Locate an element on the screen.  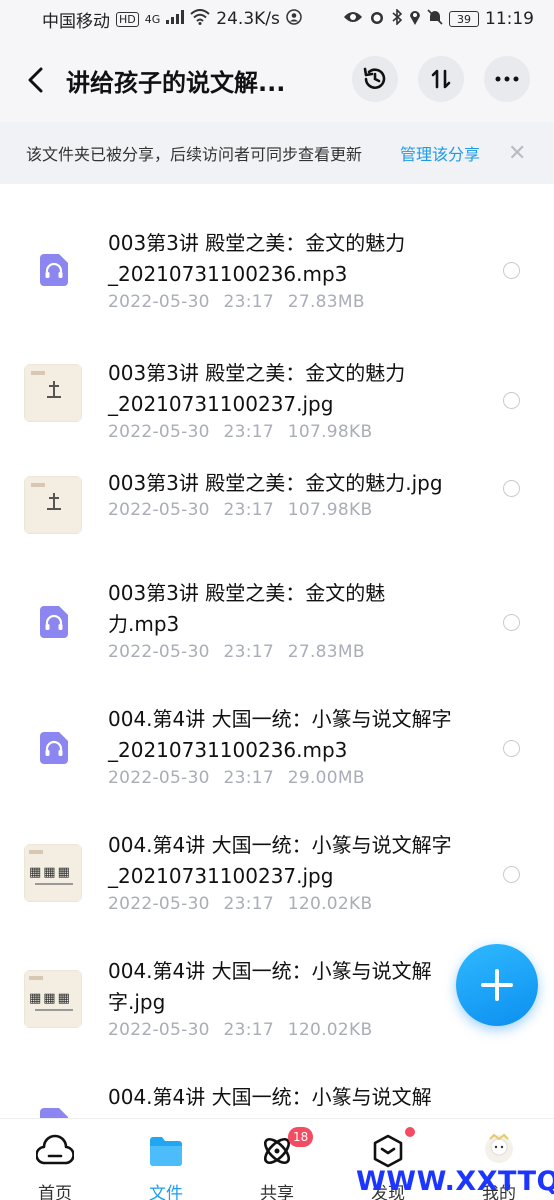
bluetooth-icon is located at coordinates (397, 18).